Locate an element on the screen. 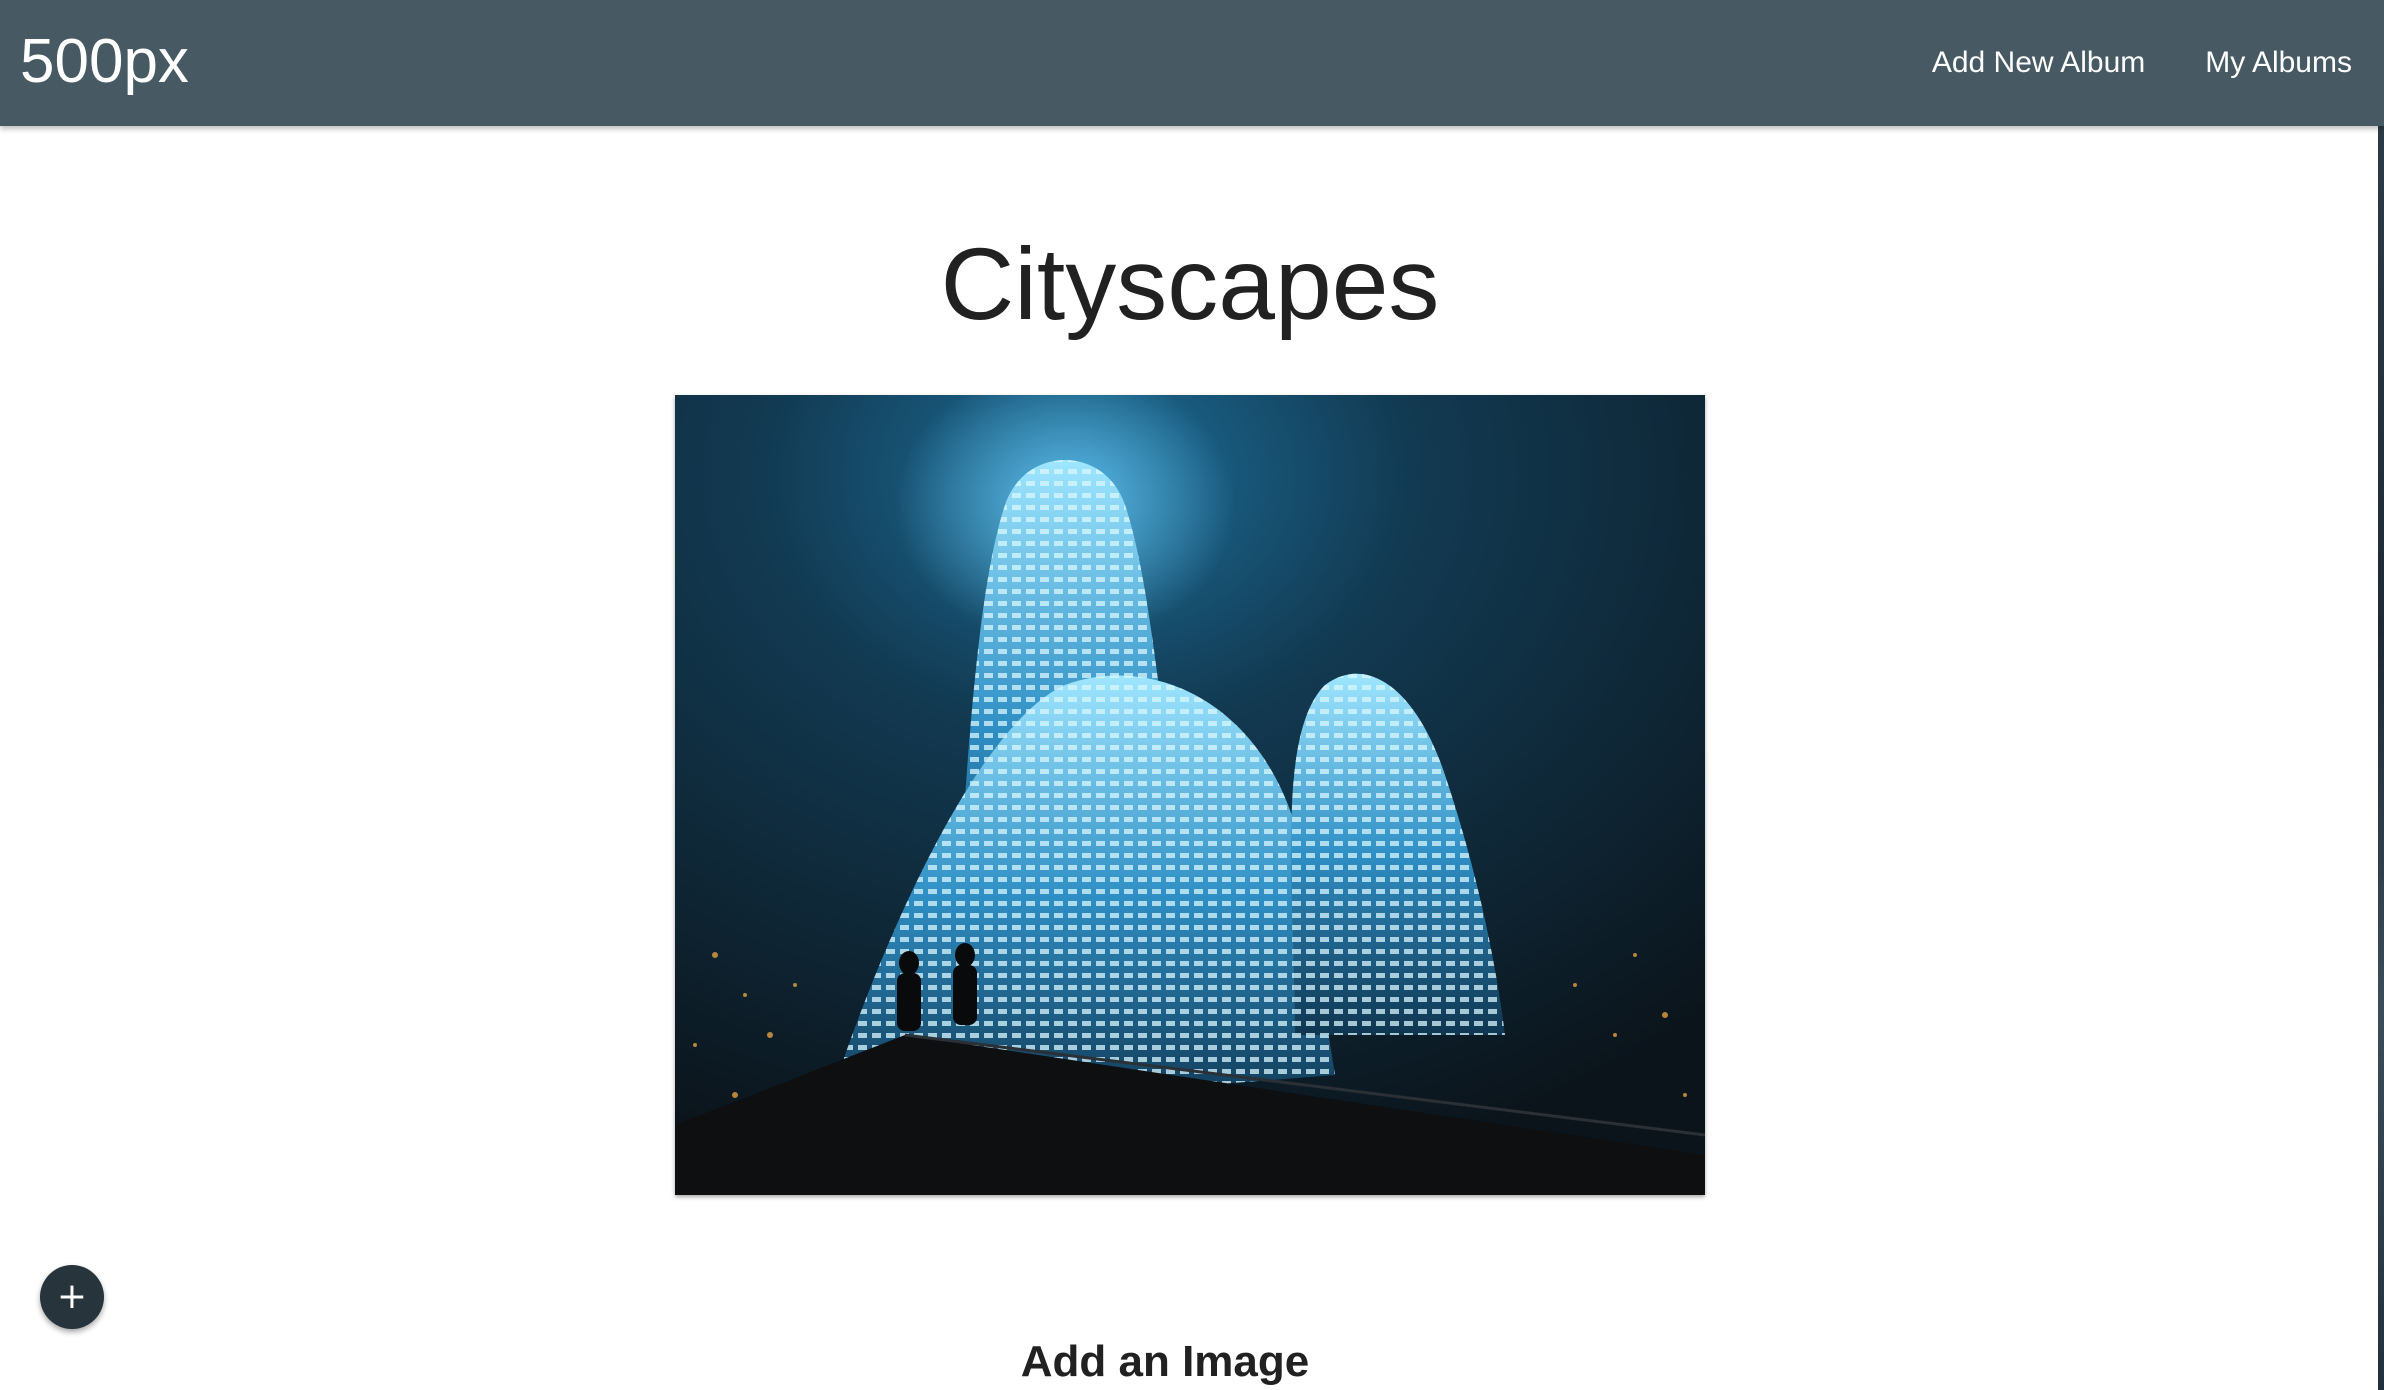 Image resolution: width=2384 pixels, height=1390 pixels. nav-links: Add New Album My Albums is located at coordinates (2142, 63).